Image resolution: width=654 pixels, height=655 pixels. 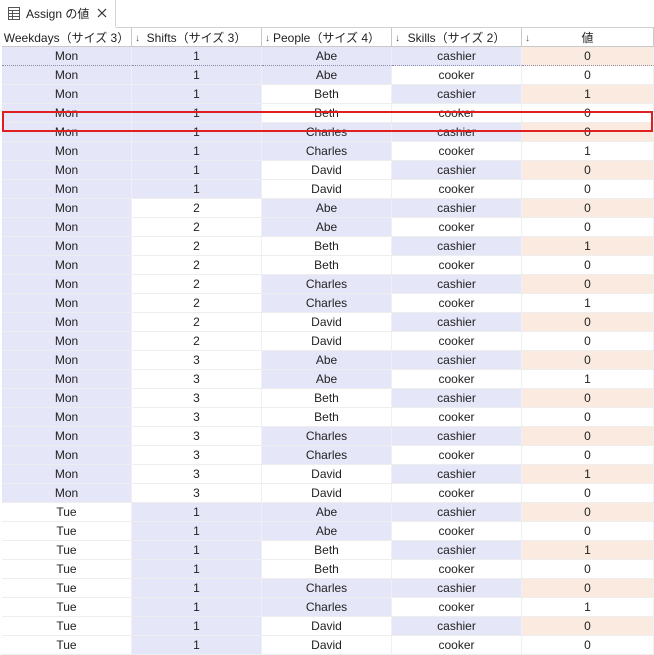 I want to click on table-row: Mon 2 David cooker 0, so click(x=328, y=341).